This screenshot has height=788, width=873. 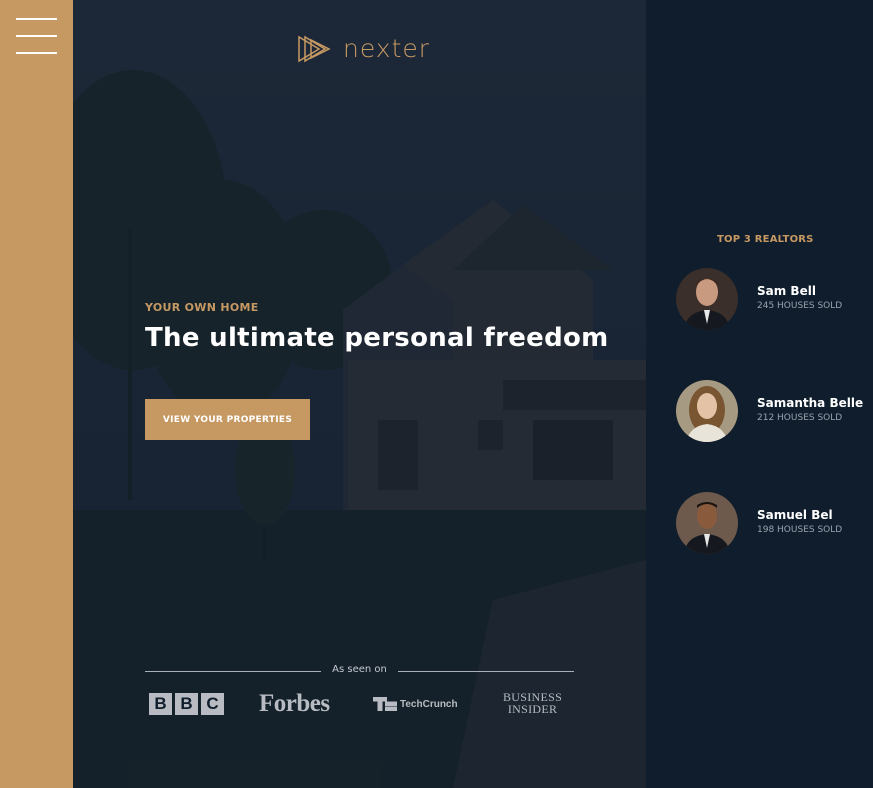 I want to click on hero-subtitle: YOUR OWN HOME, so click(x=202, y=307).